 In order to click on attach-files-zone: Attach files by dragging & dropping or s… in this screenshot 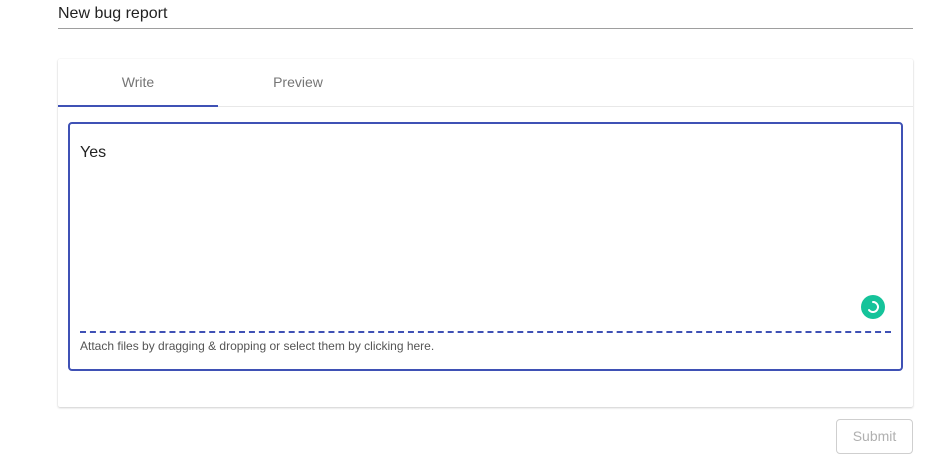, I will do `click(485, 346)`.